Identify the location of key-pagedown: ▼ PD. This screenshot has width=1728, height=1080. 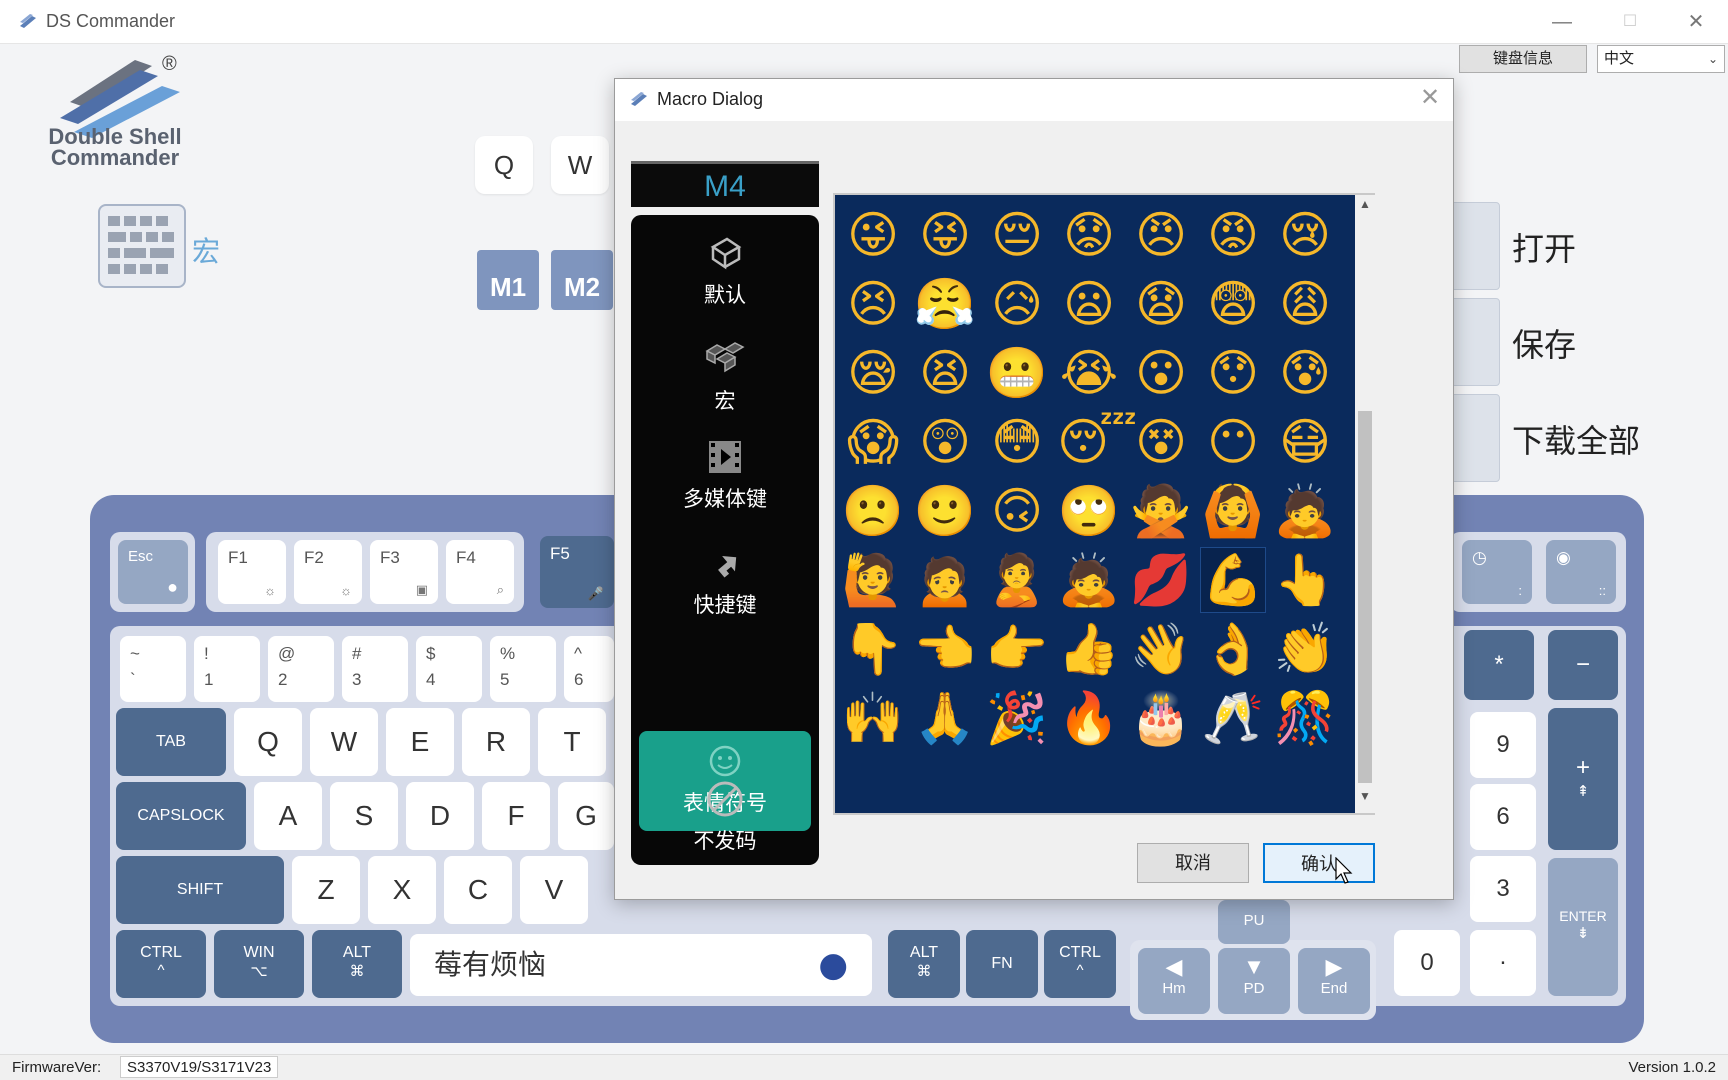
(1254, 981).